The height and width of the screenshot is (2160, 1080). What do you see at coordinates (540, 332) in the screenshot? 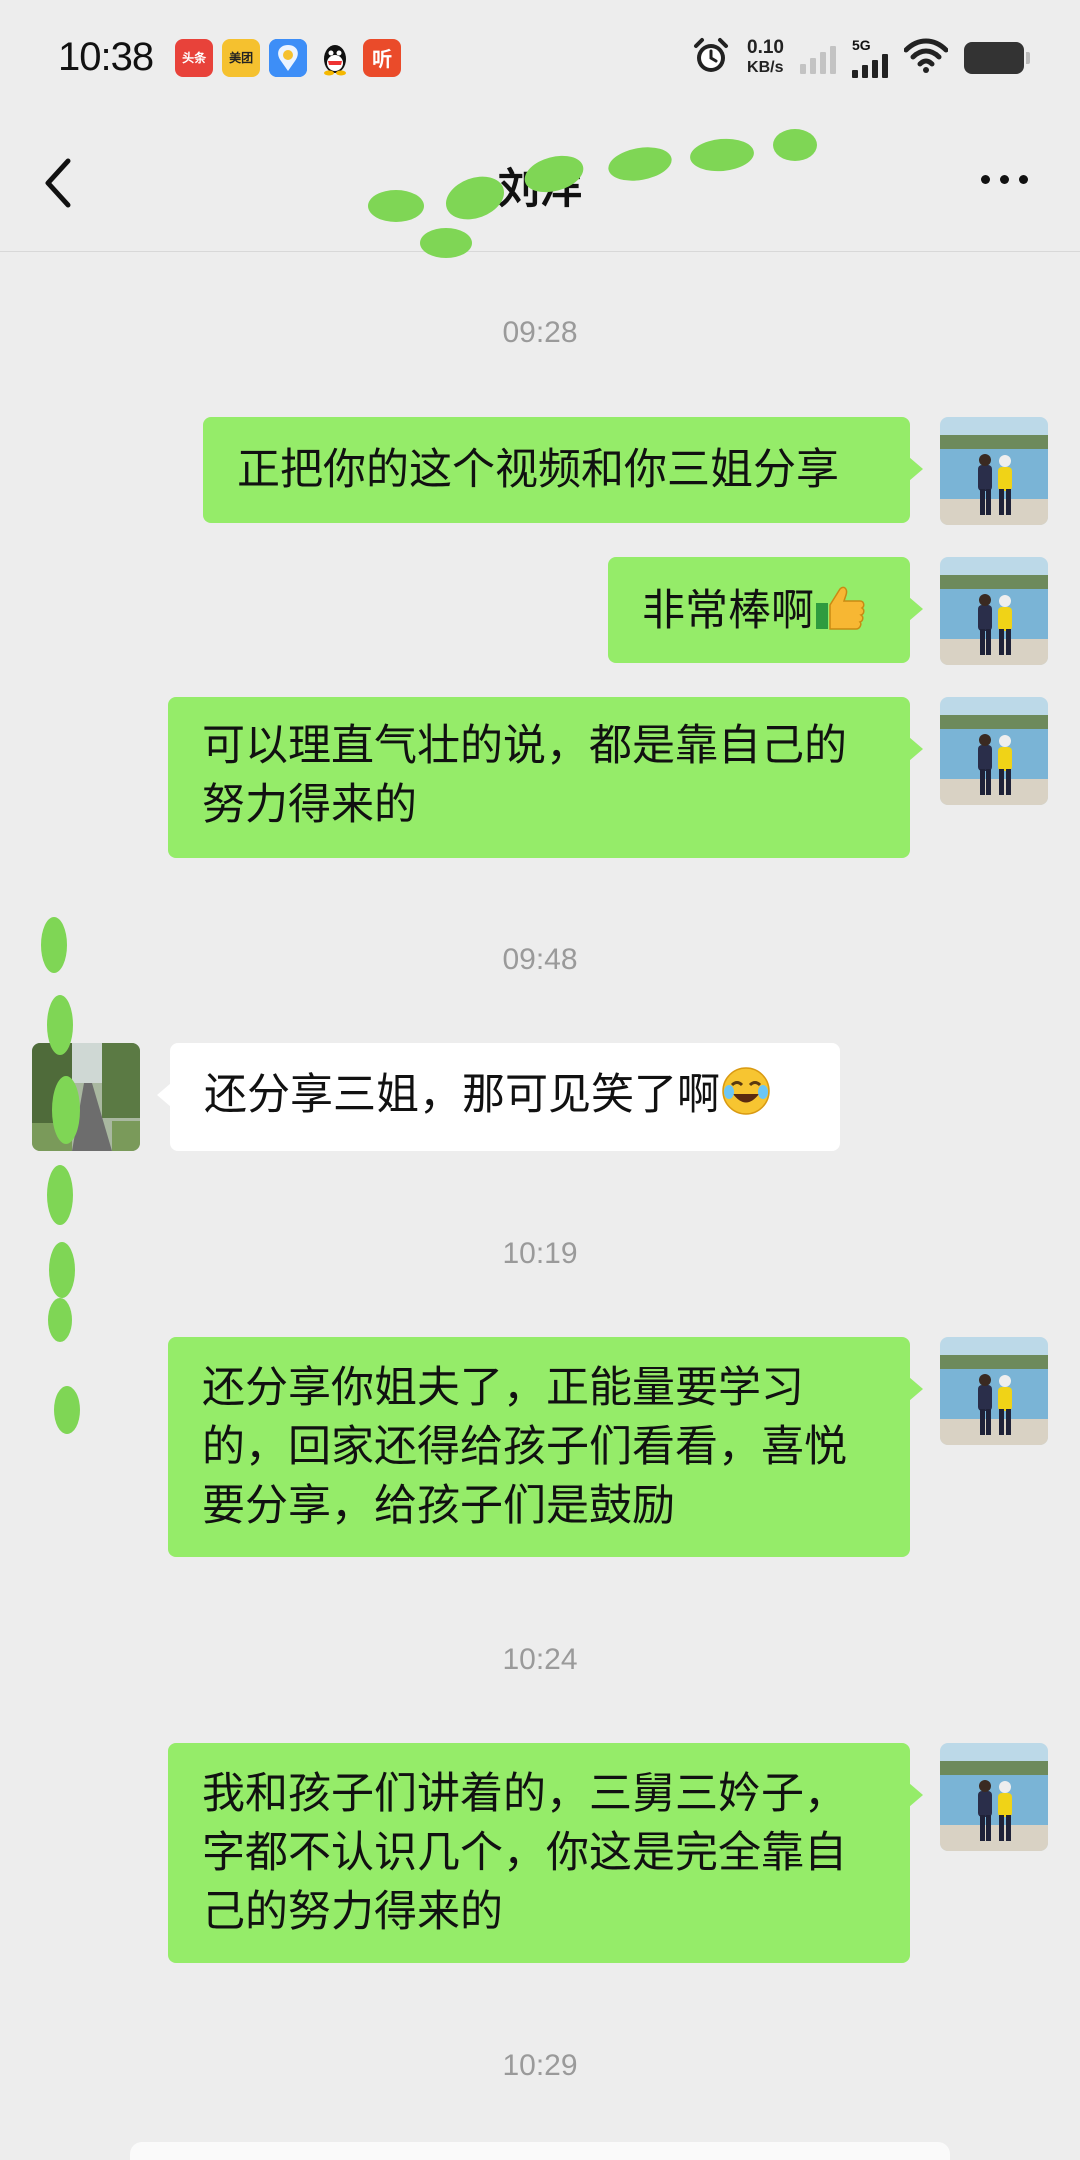
I see `timestamp: 09:28` at bounding box center [540, 332].